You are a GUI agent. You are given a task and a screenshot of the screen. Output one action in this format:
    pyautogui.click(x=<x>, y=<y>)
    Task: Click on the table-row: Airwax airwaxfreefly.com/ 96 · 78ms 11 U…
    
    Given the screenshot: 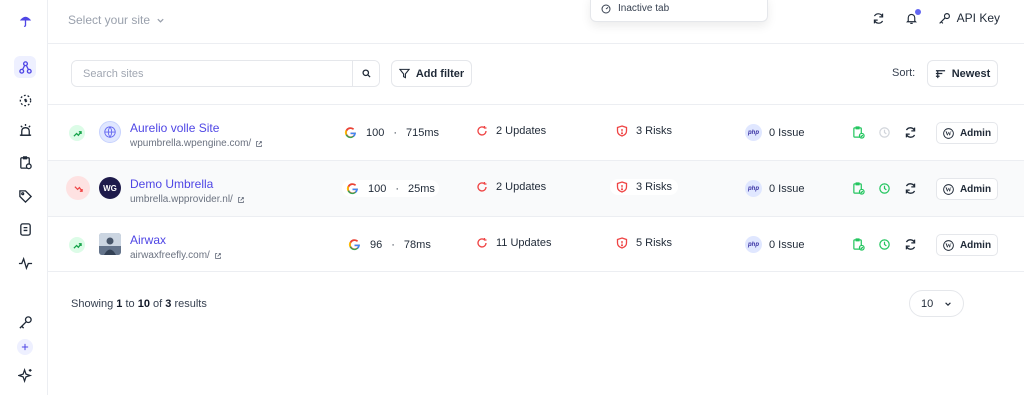 What is the action you would take?
    pyautogui.click(x=536, y=244)
    